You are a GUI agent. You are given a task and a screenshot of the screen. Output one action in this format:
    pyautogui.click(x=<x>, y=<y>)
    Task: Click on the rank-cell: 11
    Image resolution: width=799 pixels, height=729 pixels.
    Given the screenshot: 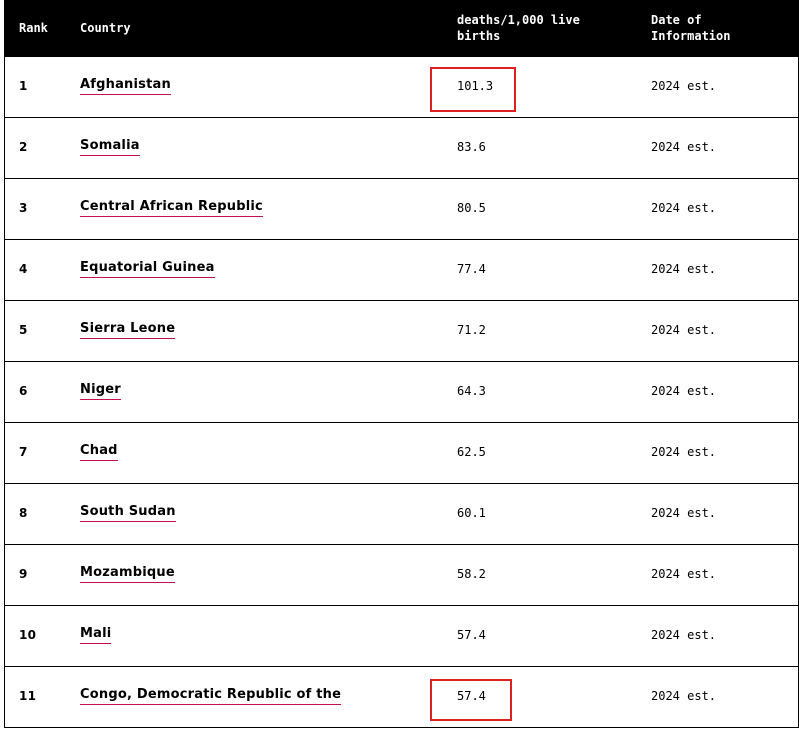 What is the action you would take?
    pyautogui.click(x=28, y=696)
    